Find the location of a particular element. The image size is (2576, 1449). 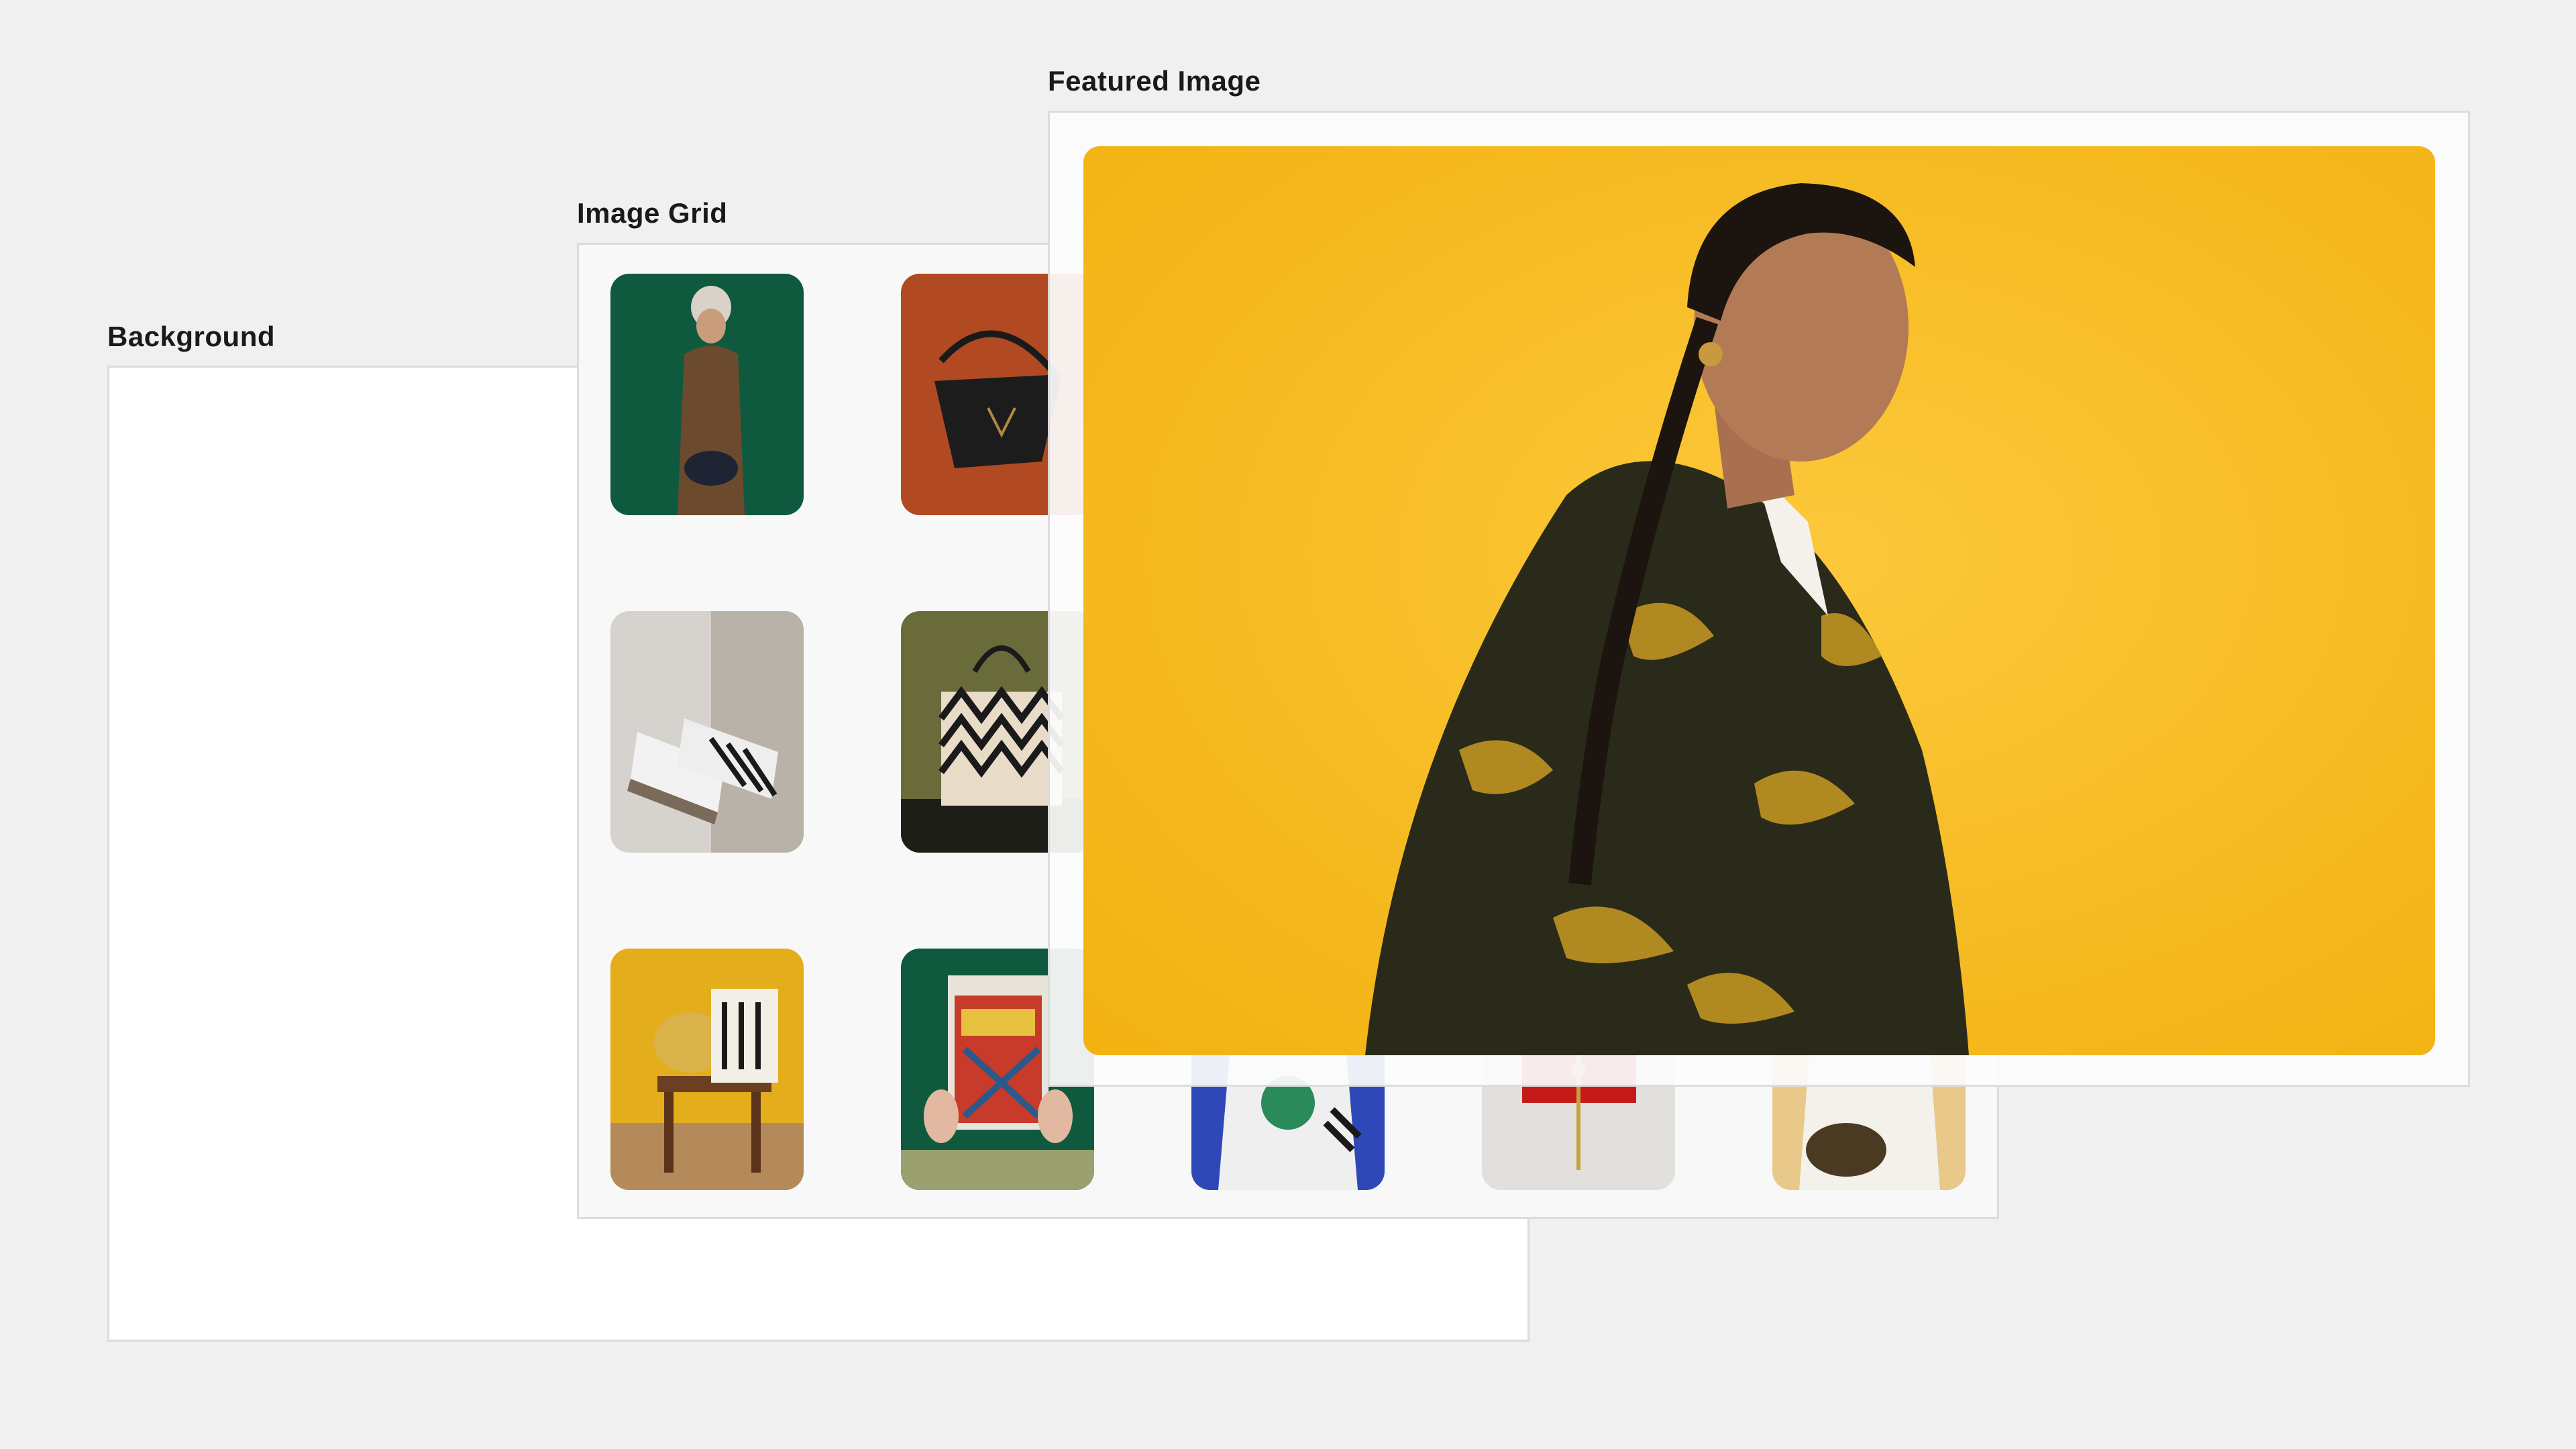

cap-chair-photo is located at coordinates (707, 1069).